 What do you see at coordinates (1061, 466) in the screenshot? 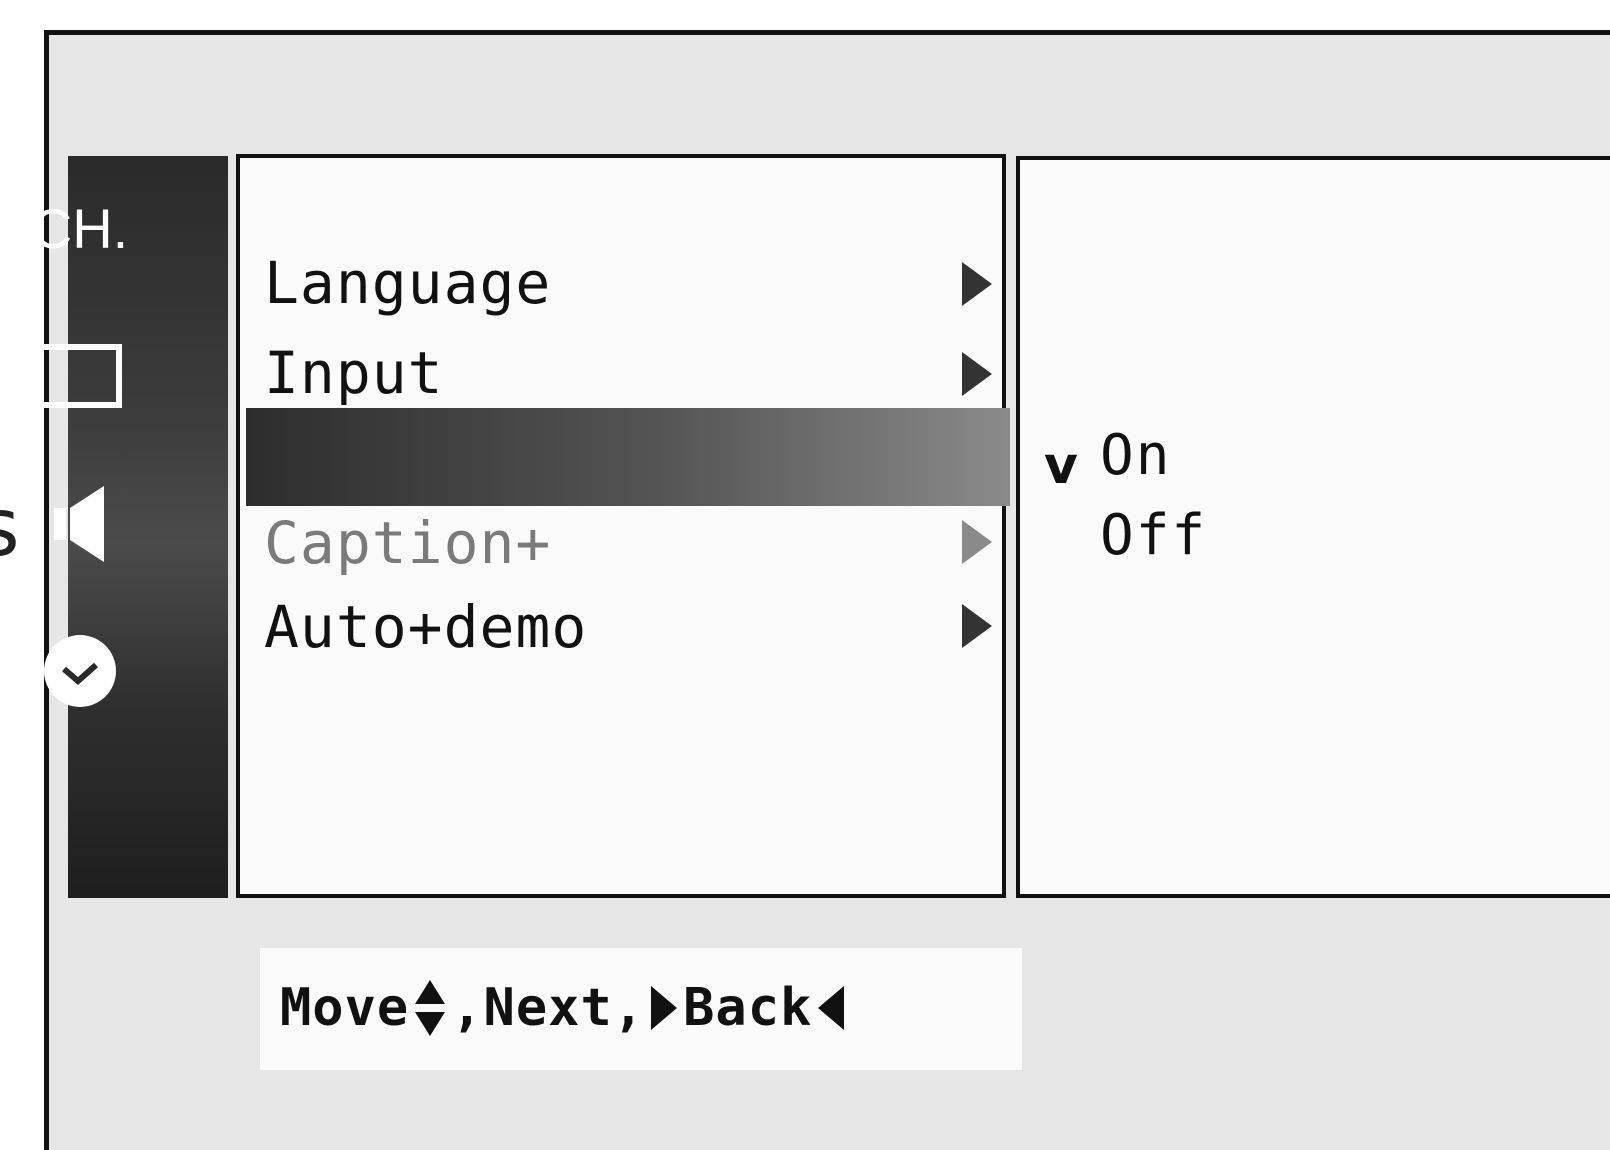
I see `check-icon: v` at bounding box center [1061, 466].